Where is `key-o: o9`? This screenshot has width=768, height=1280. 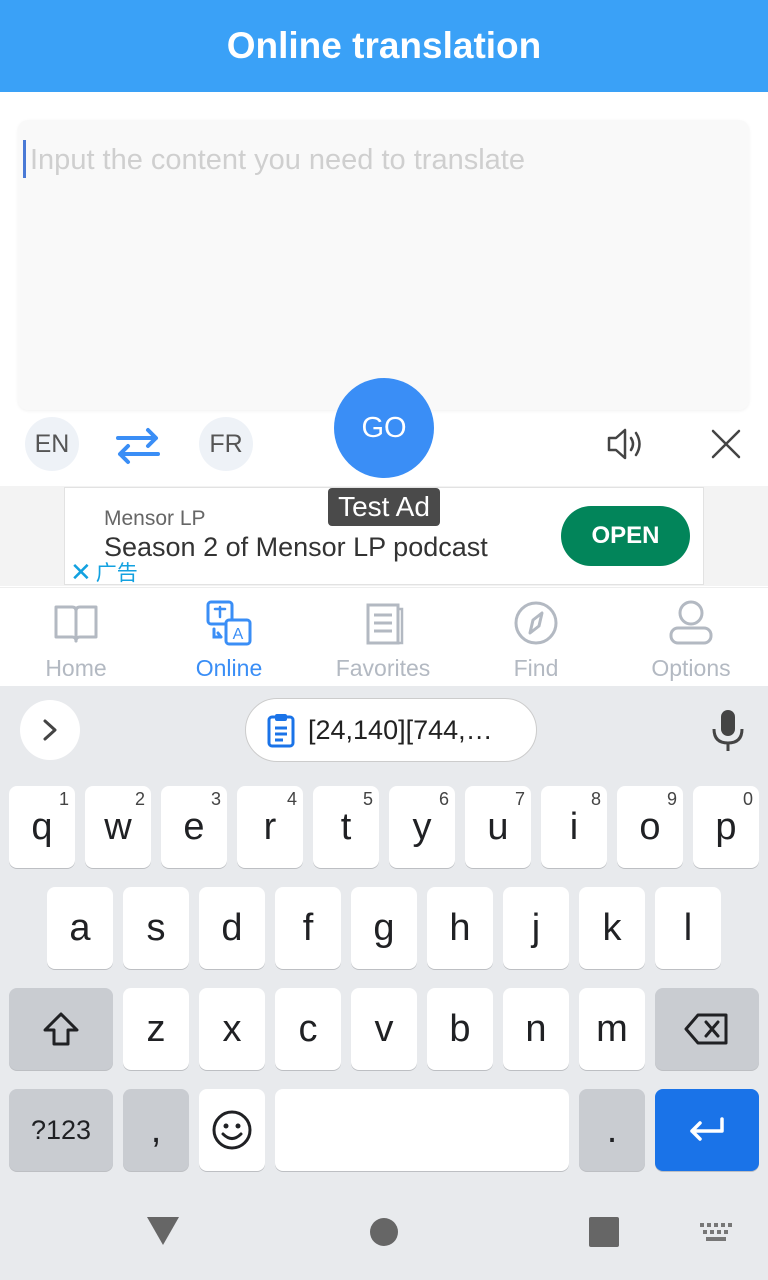 key-o: o9 is located at coordinates (650, 827).